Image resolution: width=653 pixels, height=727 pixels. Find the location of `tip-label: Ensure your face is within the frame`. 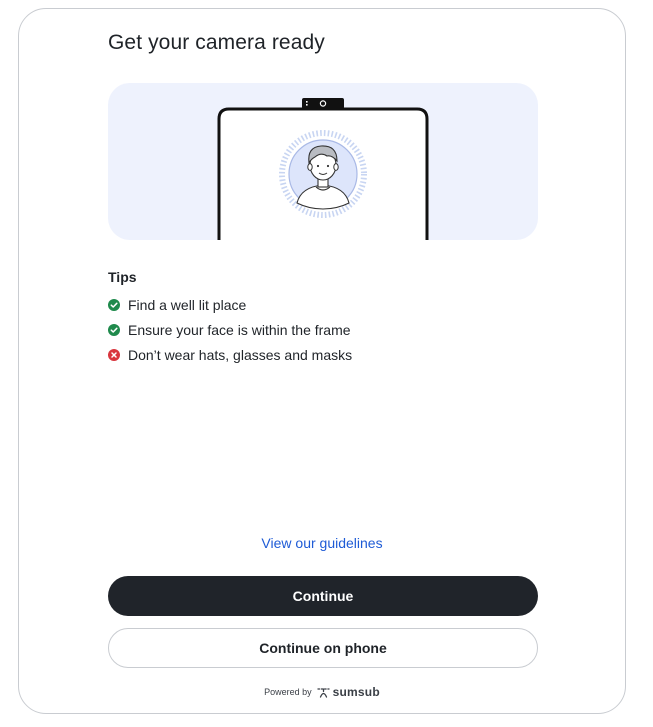

tip-label: Ensure your face is within the frame is located at coordinates (239, 329).